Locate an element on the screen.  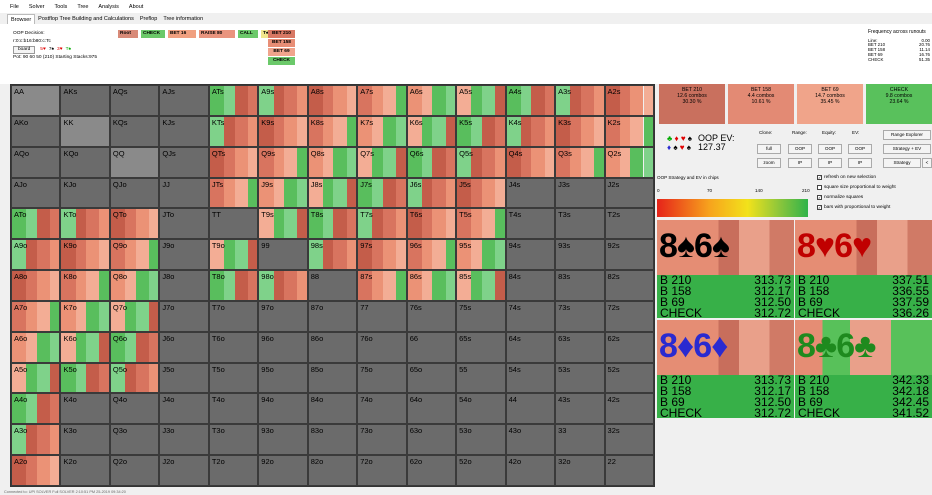
hand-cell: Q7s is located at coordinates (382, 162).